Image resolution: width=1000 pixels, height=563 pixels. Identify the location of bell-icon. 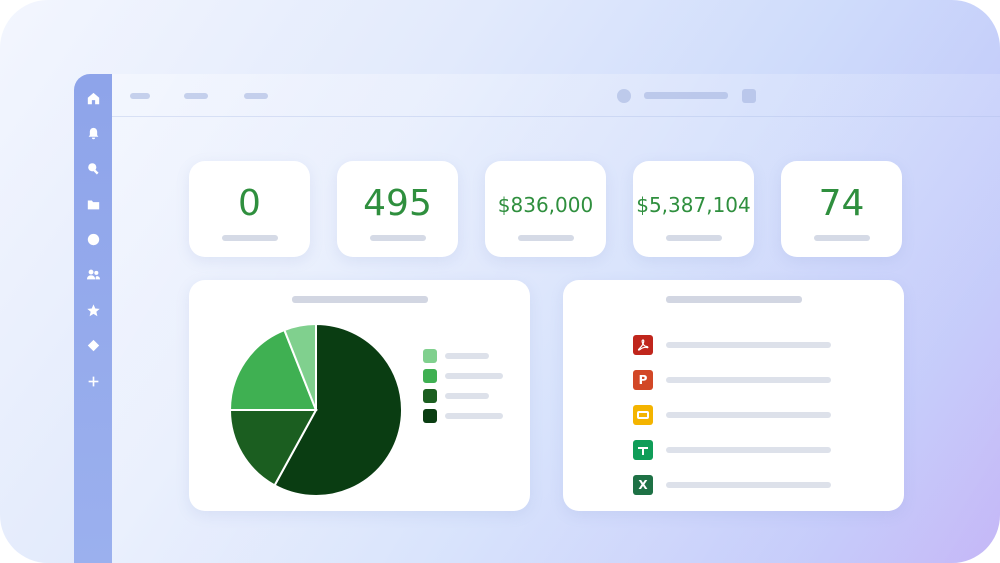
(93, 133).